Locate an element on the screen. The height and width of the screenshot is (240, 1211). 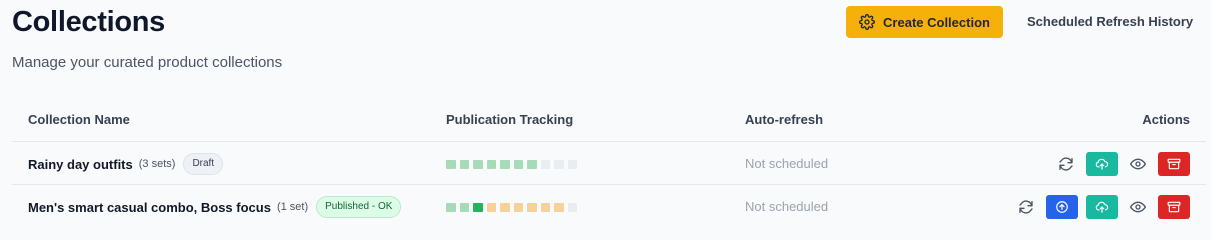
column-header-auto-refresh: Auto-refresh is located at coordinates (784, 119).